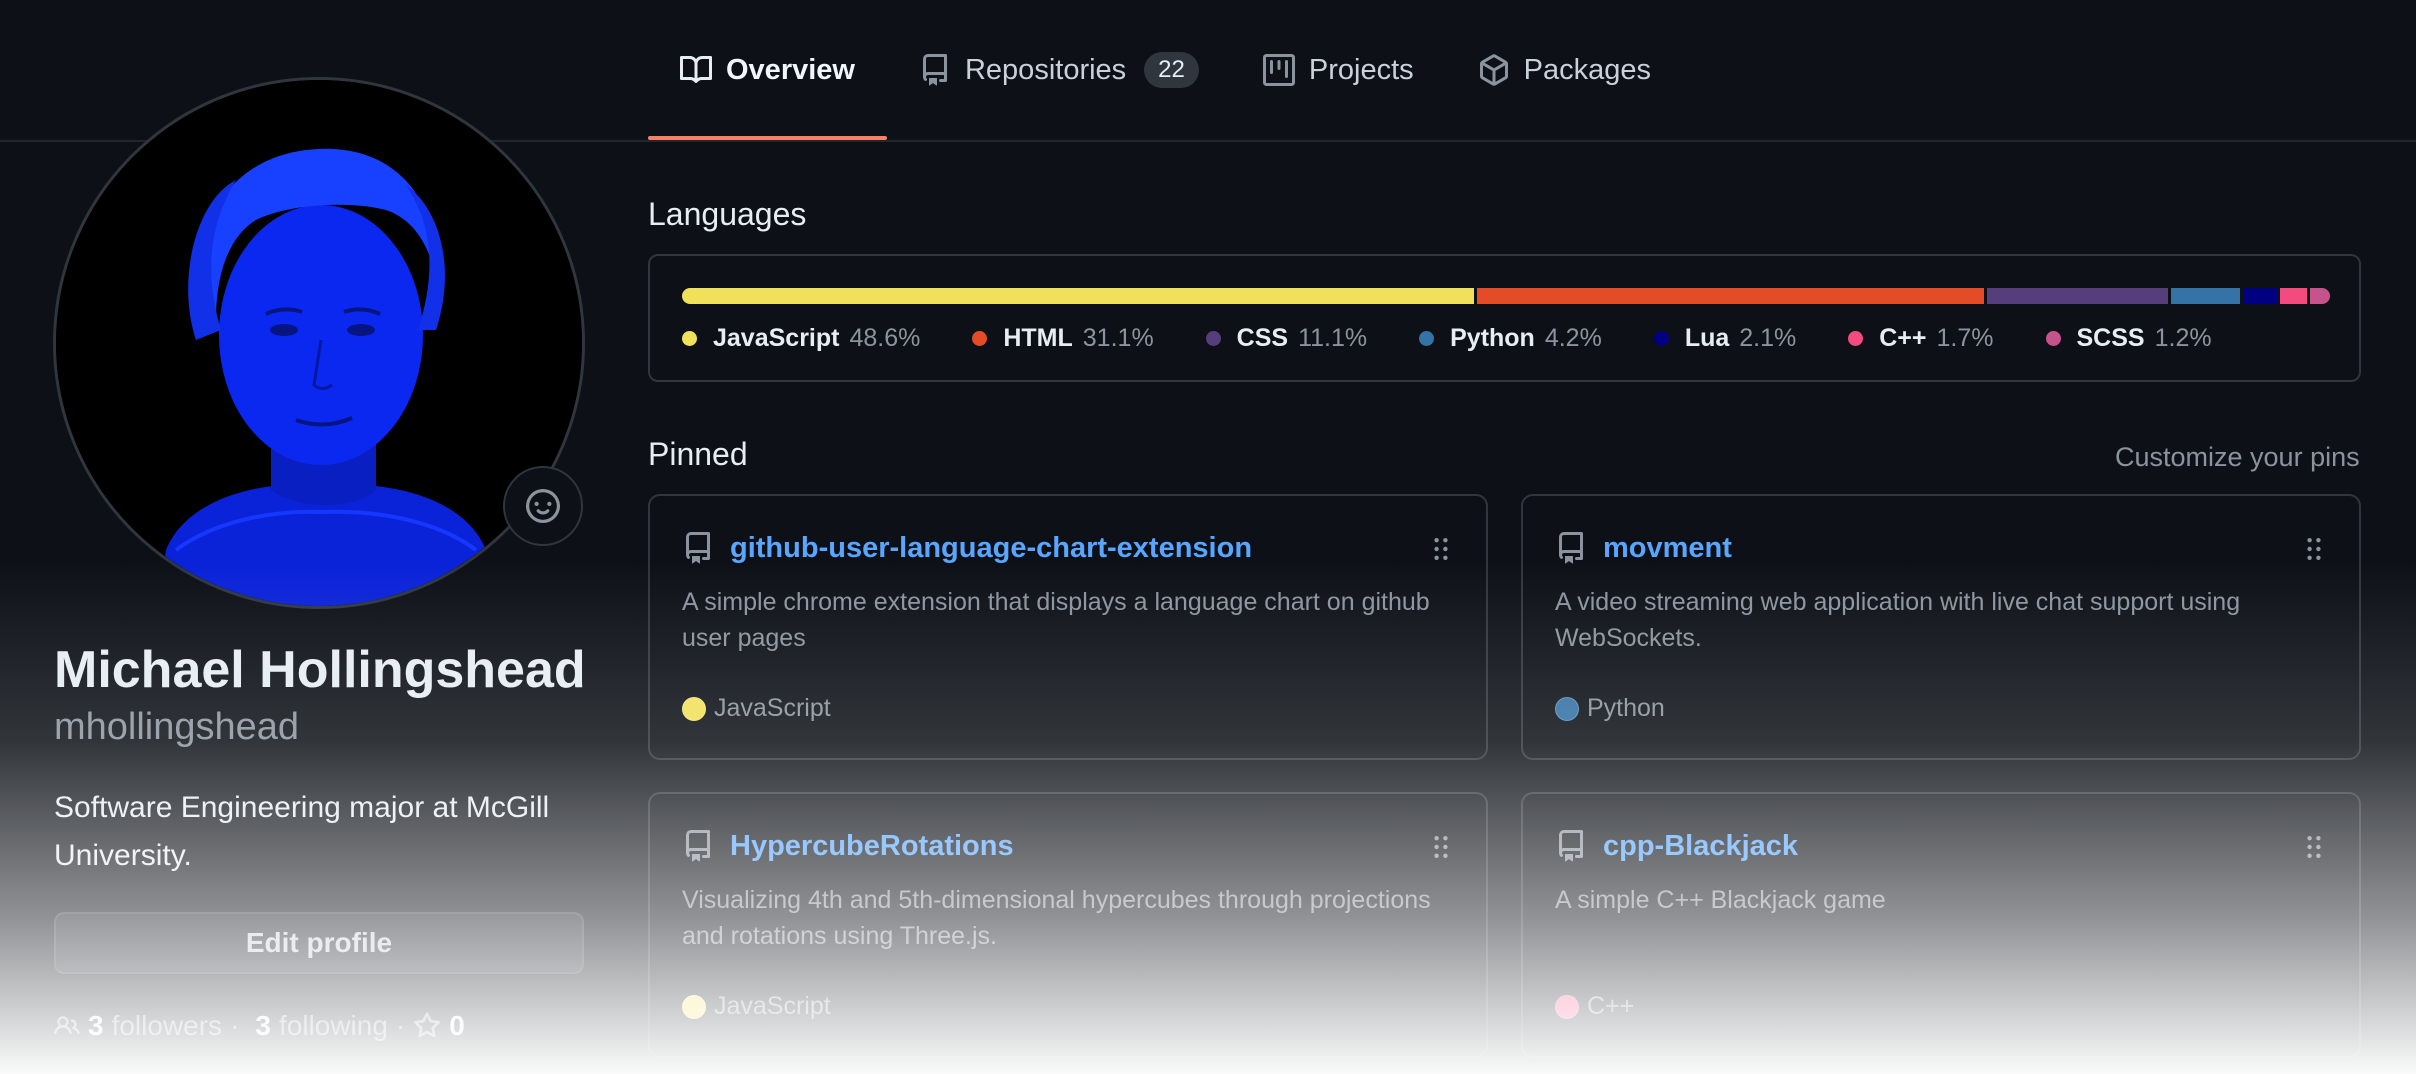  I want to click on language-name: Python, so click(1492, 338).